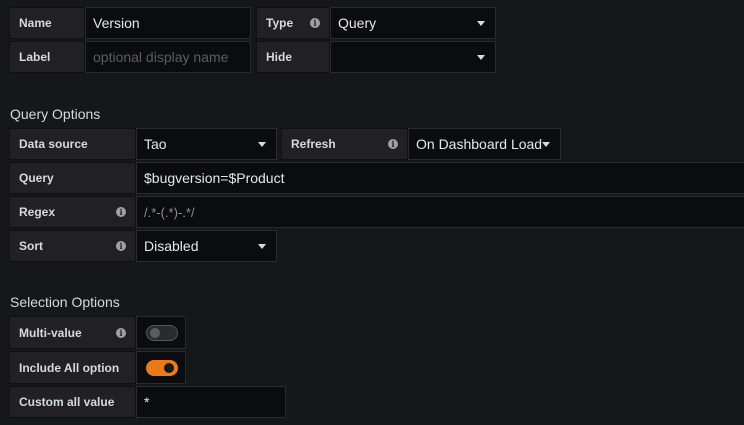 This screenshot has width=744, height=425. Describe the element at coordinates (479, 144) in the screenshot. I see `refresh-select-value: On Dashboard Load` at that location.